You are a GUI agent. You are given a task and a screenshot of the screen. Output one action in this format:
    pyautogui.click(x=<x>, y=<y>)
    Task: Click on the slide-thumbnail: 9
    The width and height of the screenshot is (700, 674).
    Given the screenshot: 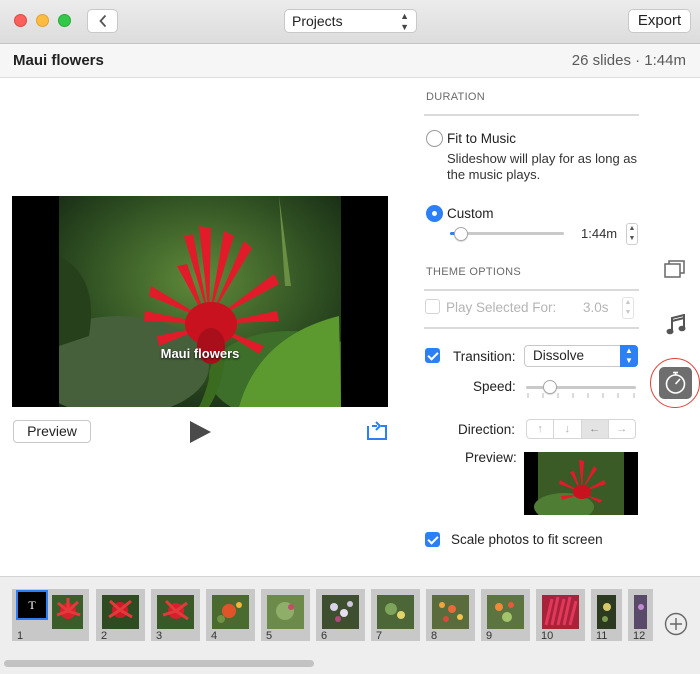 What is the action you would take?
    pyautogui.click(x=505, y=615)
    